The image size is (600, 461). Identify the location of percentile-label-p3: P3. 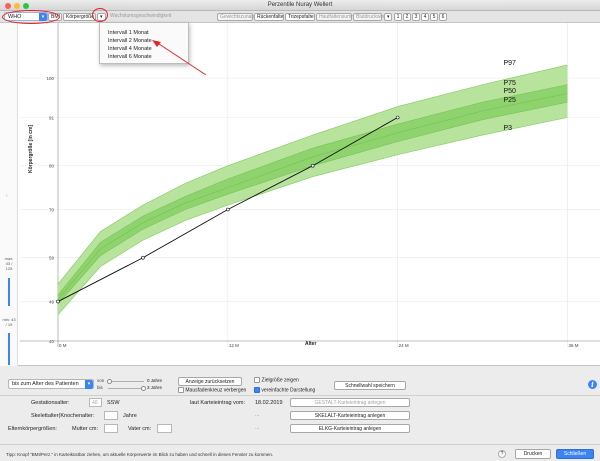
(508, 128).